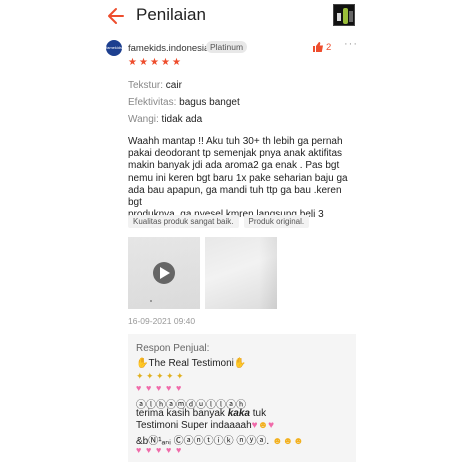  I want to click on heart-row-1: ♥ ♥ ♥ ♥ ♥, so click(160, 388).